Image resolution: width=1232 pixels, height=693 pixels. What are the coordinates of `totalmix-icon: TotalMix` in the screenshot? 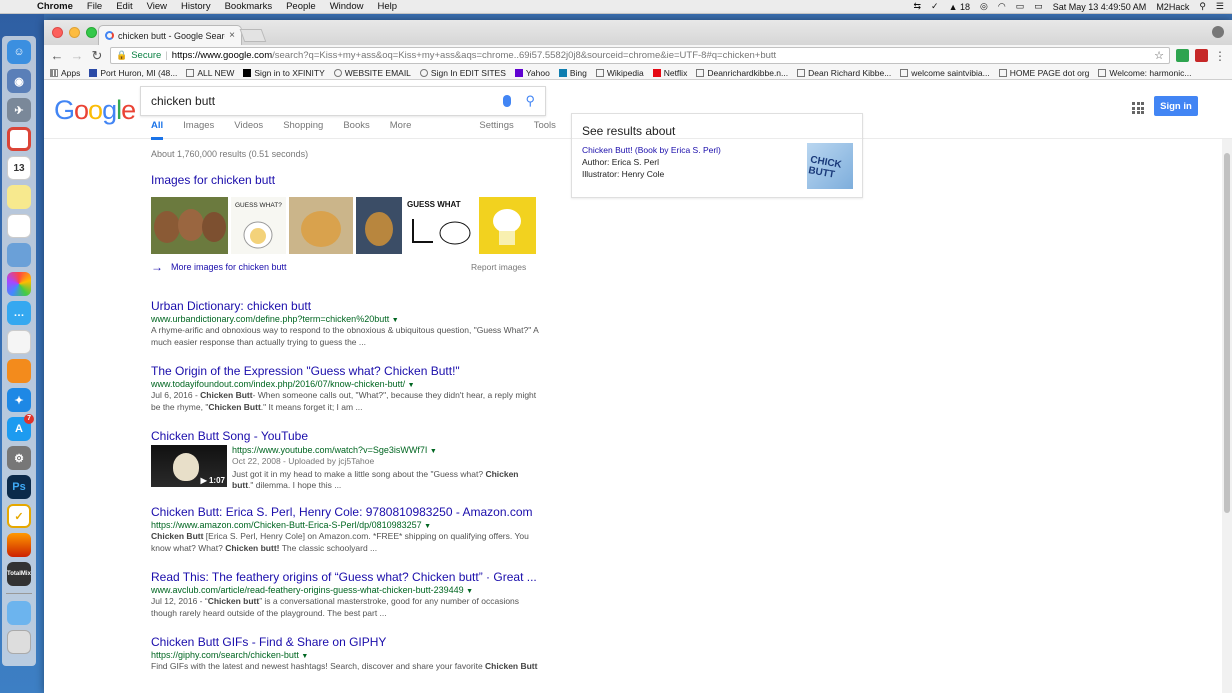 It's located at (19, 574).